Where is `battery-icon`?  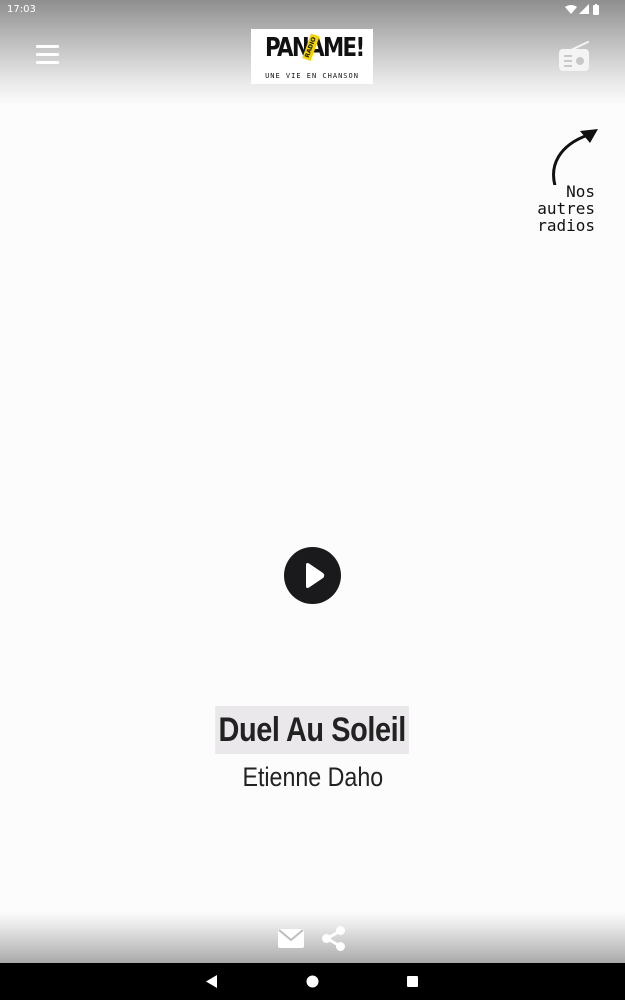 battery-icon is located at coordinates (596, 9).